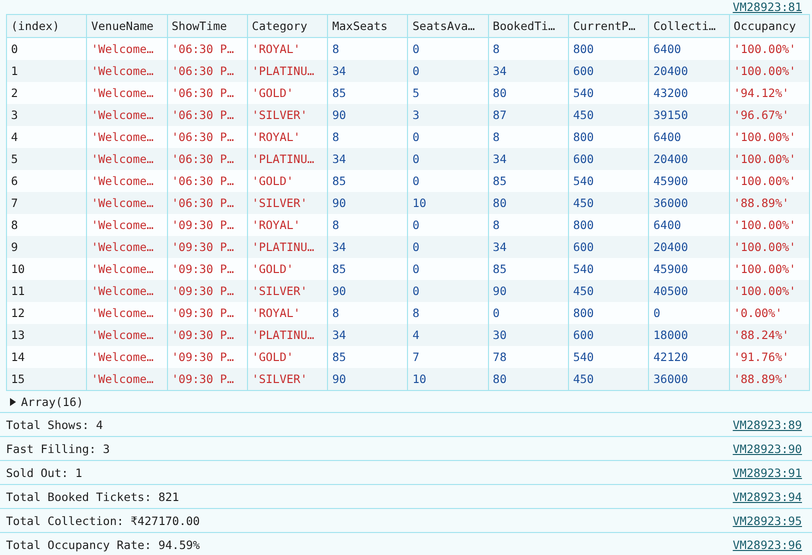  What do you see at coordinates (46, 313) in the screenshot?
I see `table-cell: 12` at bounding box center [46, 313].